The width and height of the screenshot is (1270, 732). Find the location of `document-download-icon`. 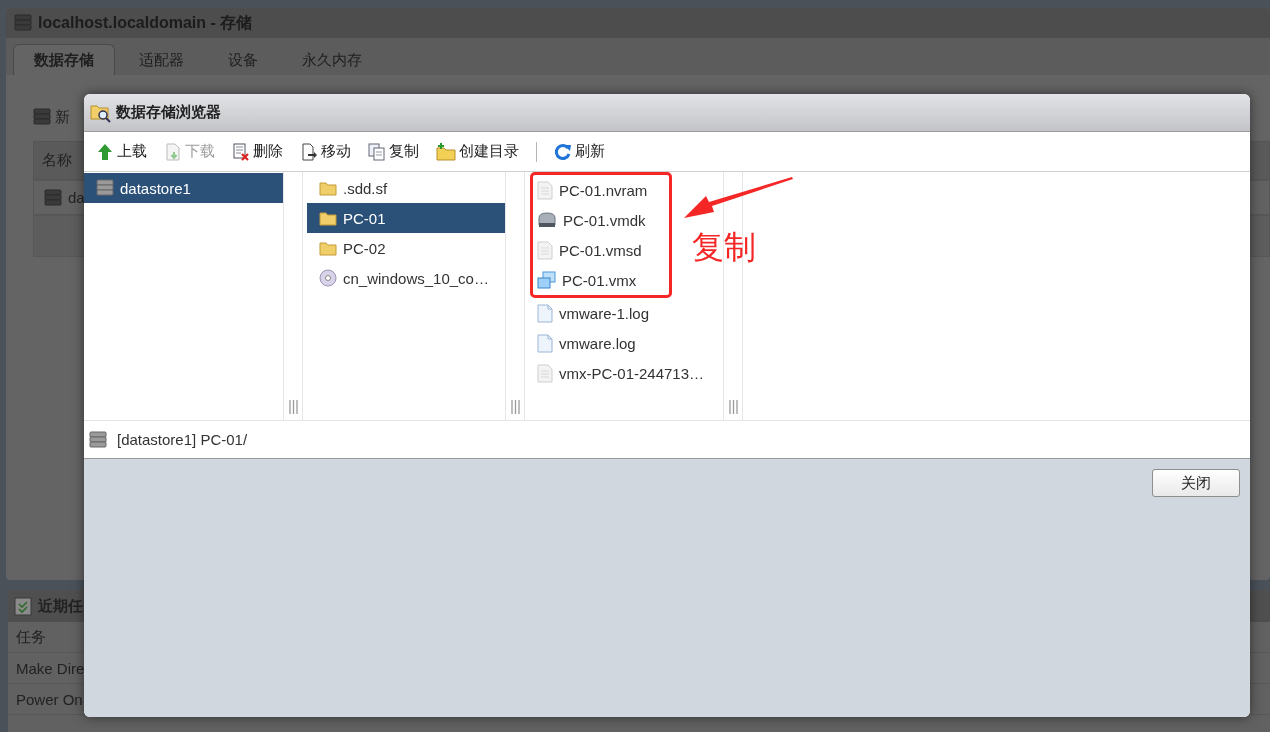

document-download-icon is located at coordinates (173, 151).